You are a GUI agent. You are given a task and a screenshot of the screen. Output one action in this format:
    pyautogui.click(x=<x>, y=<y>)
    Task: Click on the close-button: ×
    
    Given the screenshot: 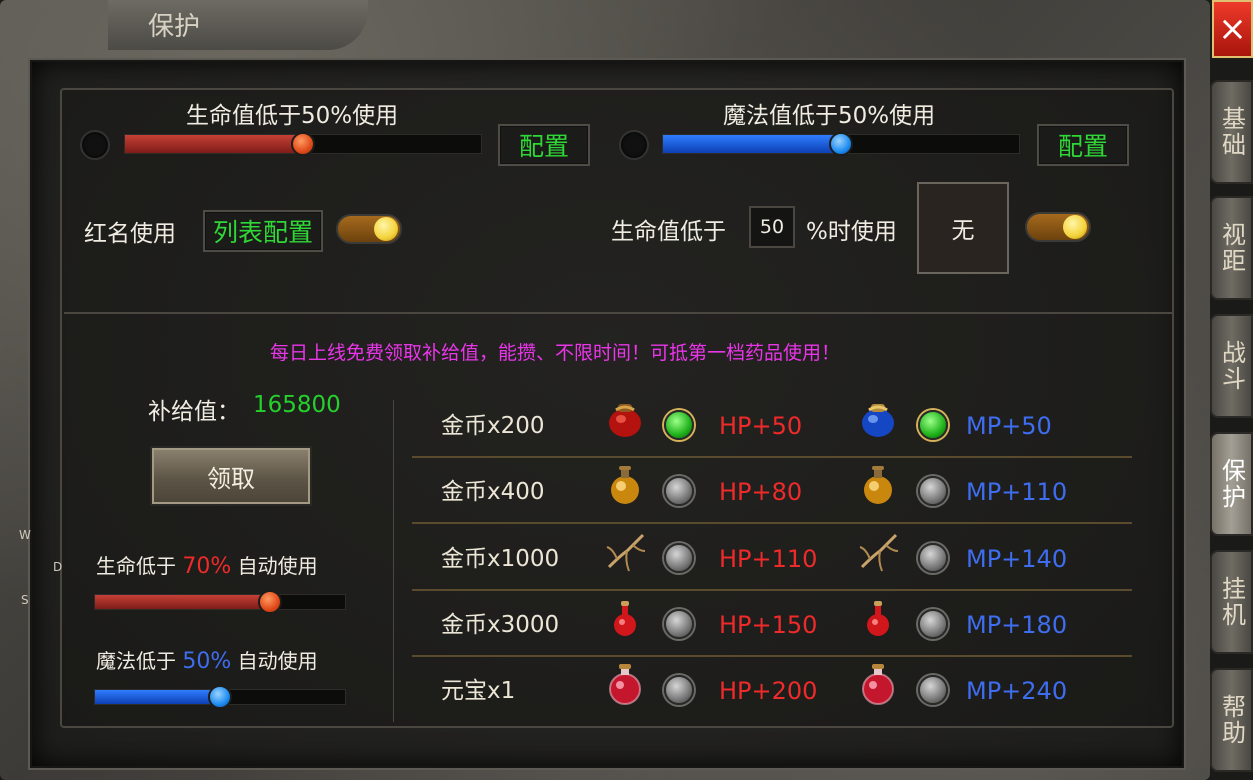 What is the action you would take?
    pyautogui.click(x=1232, y=29)
    